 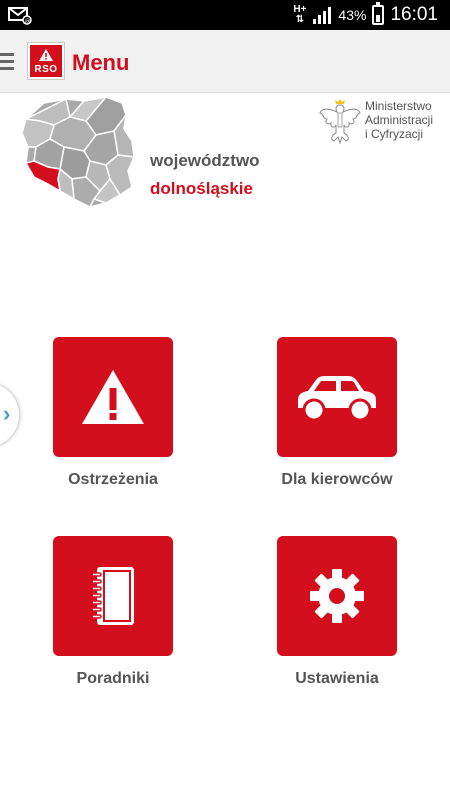 What do you see at coordinates (340, 122) in the screenshot?
I see `eagle-emblem-icon` at bounding box center [340, 122].